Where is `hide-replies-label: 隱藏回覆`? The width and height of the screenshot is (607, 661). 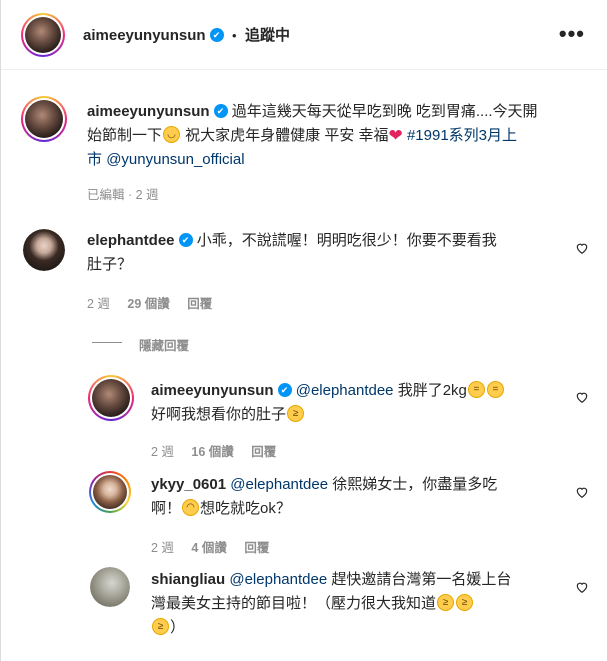
hide-replies-label: 隱藏回覆 is located at coordinates (164, 346).